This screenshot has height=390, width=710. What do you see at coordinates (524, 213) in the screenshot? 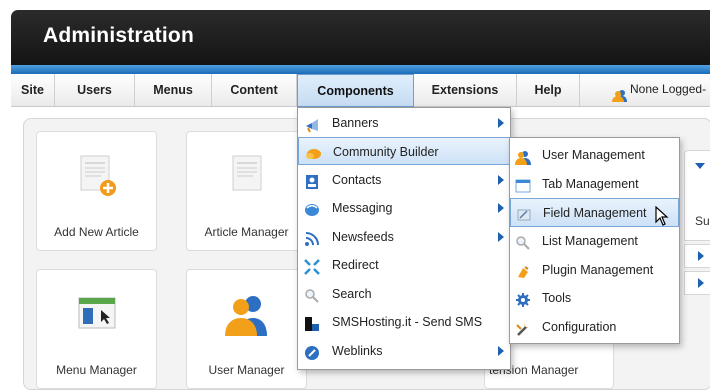
I see `field-management-icon` at bounding box center [524, 213].